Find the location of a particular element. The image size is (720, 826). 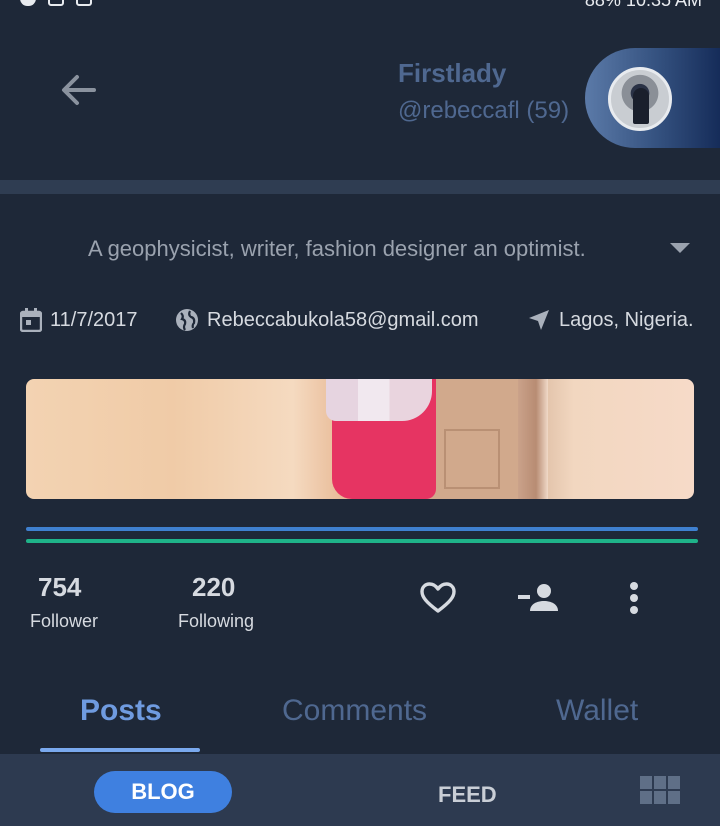

followers-stat: 754 Follower is located at coordinates (64, 602).